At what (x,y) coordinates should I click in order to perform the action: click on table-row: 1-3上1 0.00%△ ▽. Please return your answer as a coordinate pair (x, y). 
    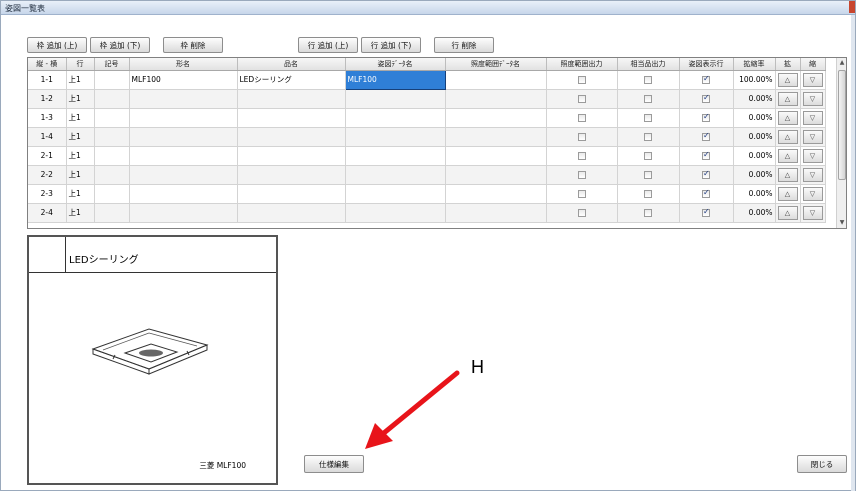
    Looking at the image, I should click on (427, 118).